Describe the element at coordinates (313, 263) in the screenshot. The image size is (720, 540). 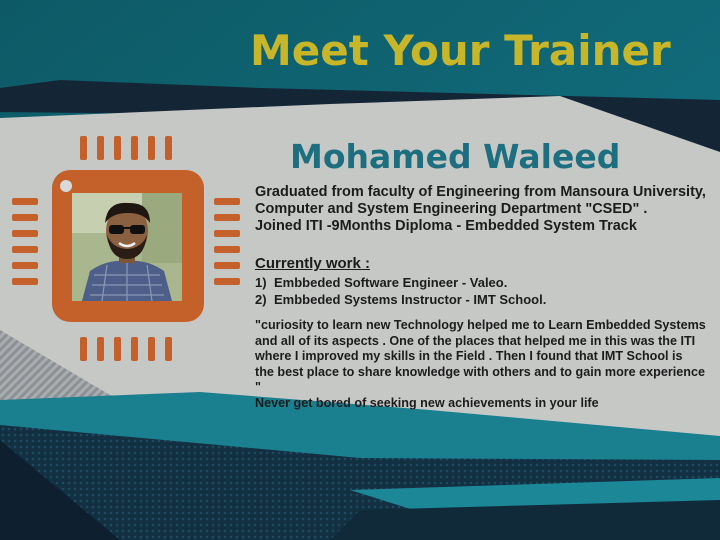
I see `current-work-heading: Currently work :` at that location.